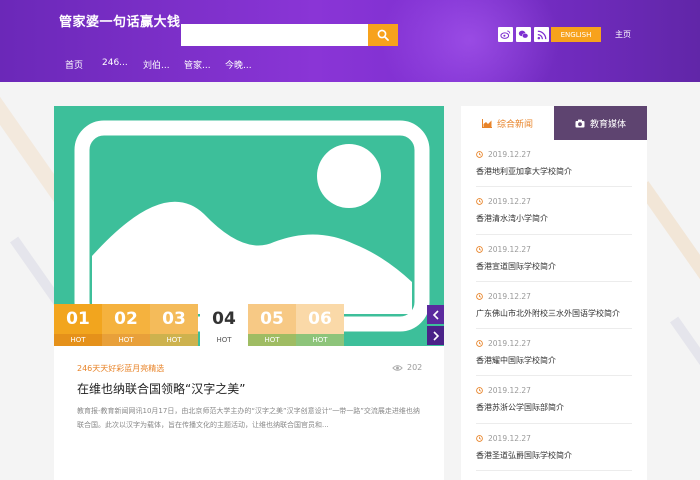 The height and width of the screenshot is (480, 700). Describe the element at coordinates (685, 385) in the screenshot. I see `background-stripe` at that location.